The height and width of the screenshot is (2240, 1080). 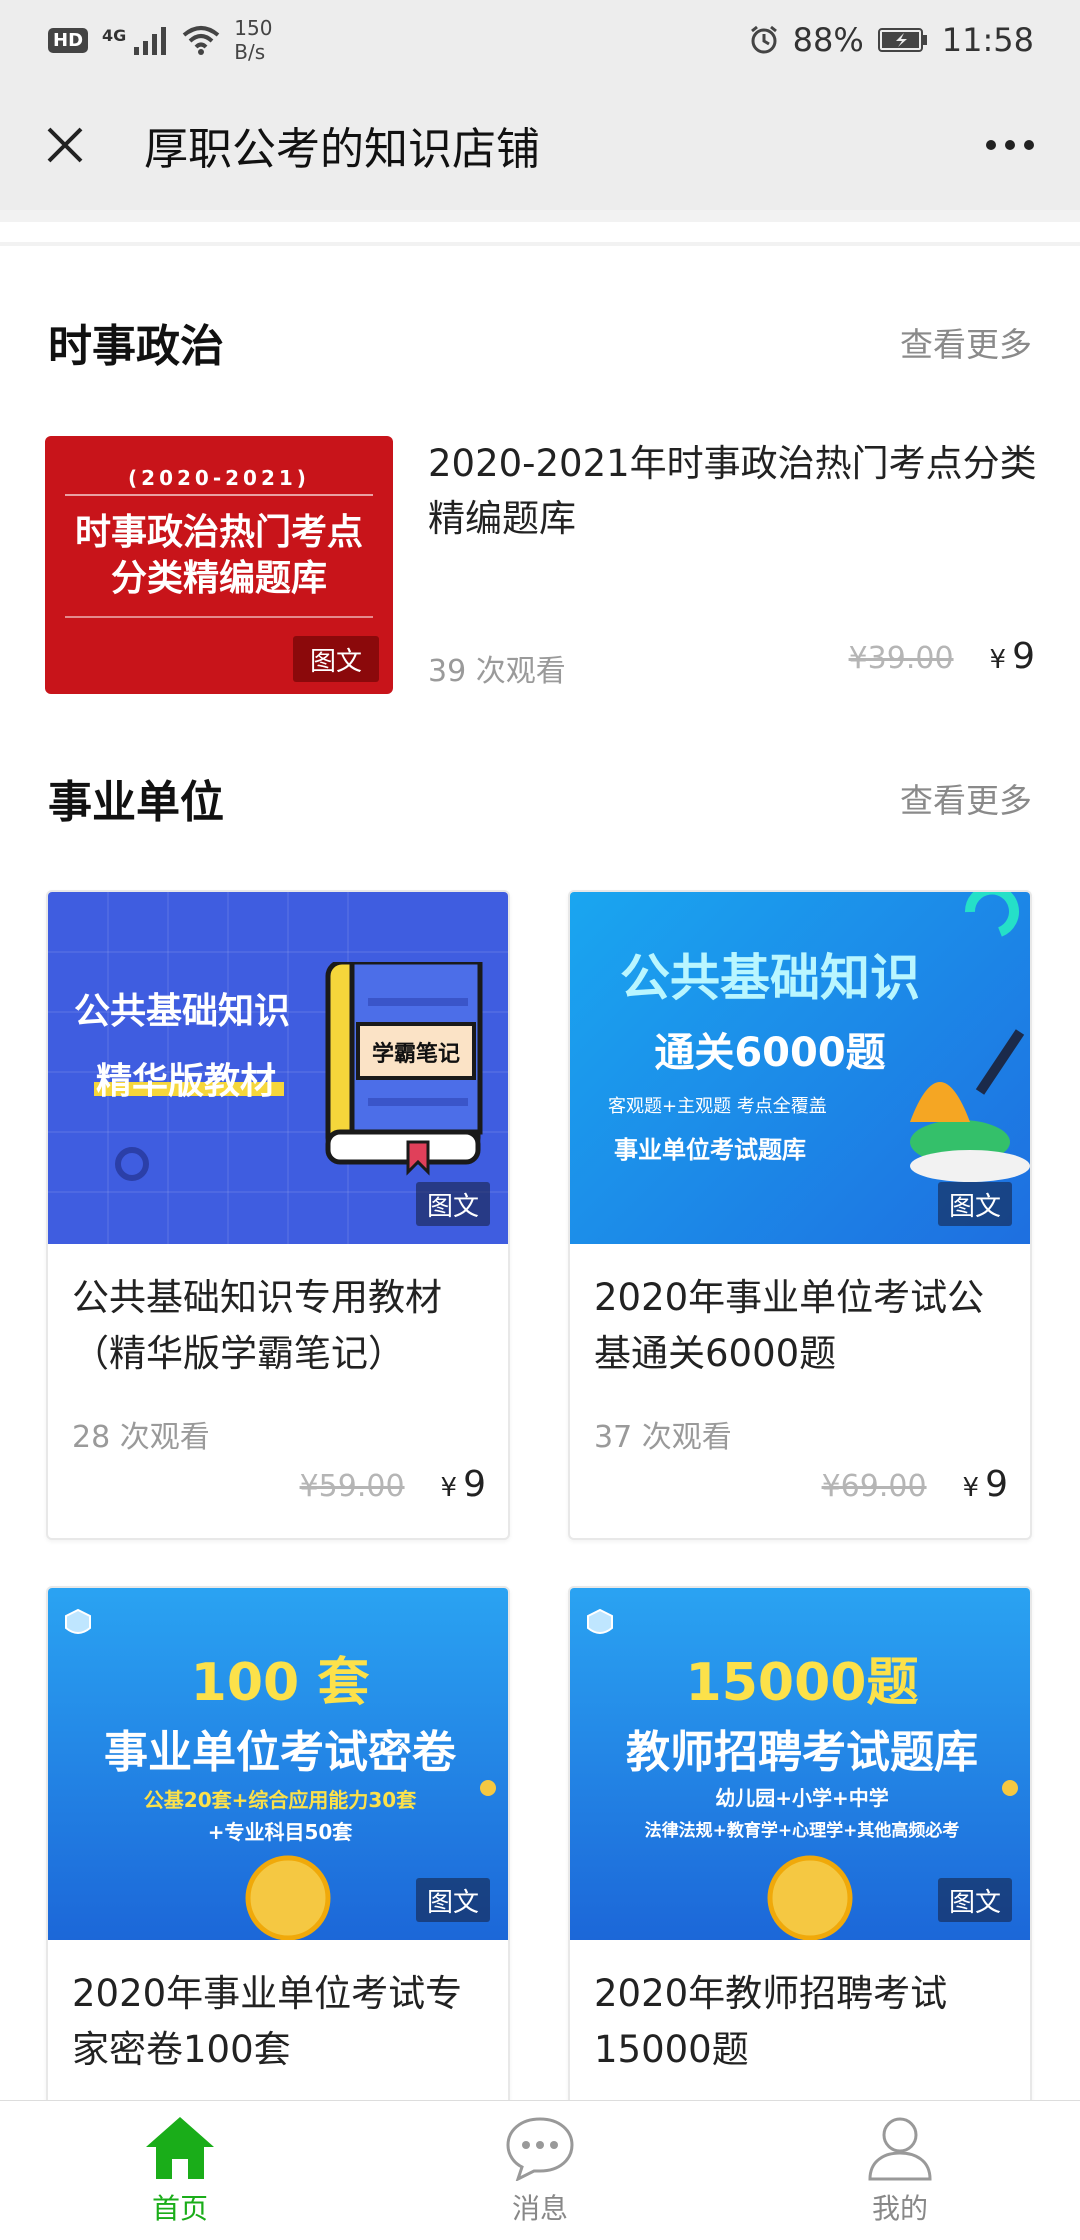 What do you see at coordinates (179, 2208) in the screenshot?
I see `tab-label: 首页` at bounding box center [179, 2208].